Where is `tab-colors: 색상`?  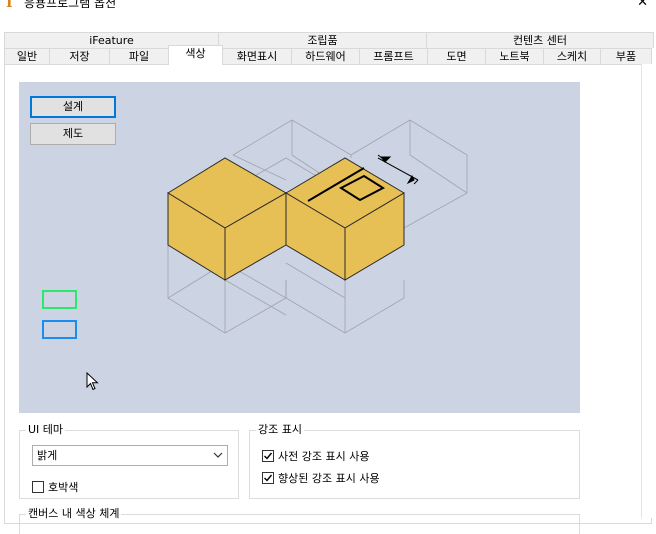 tab-colors: 색상 is located at coordinates (195, 55).